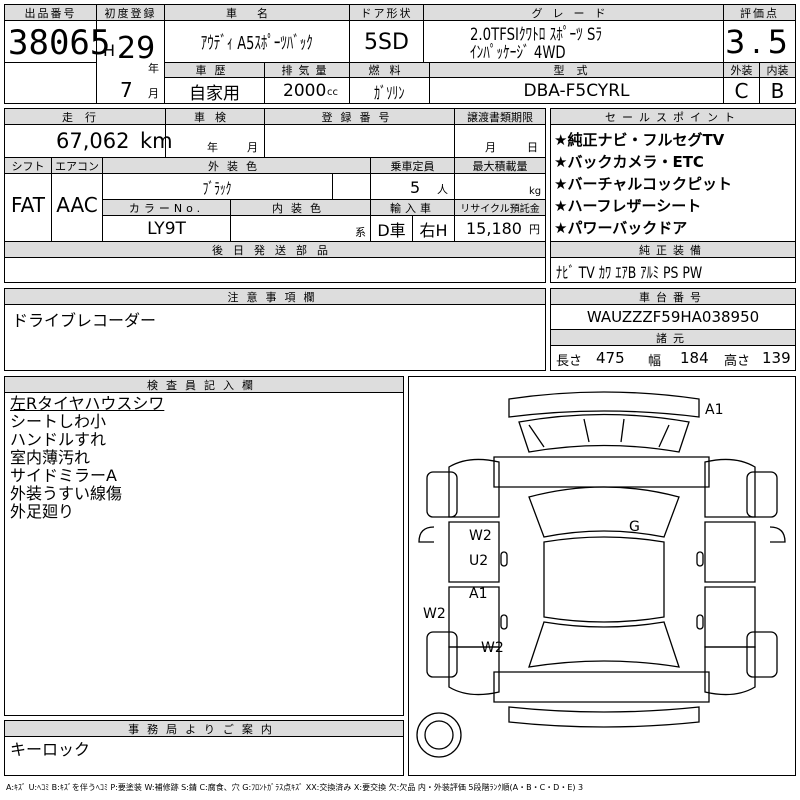 The image size is (800, 800). I want to click on cautions-header: 注意事項欄, so click(275, 297).